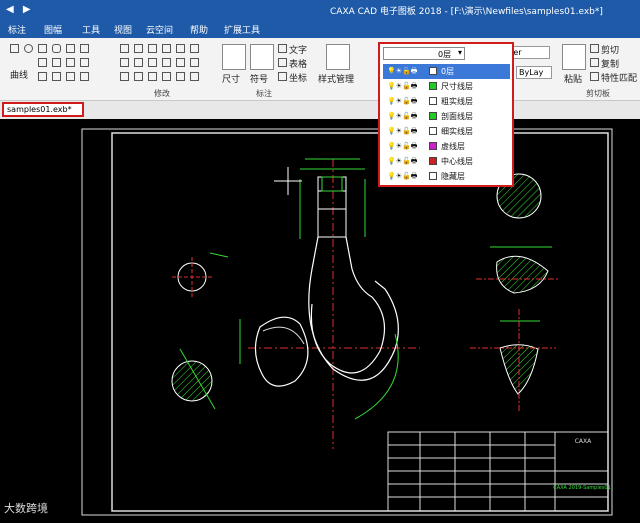 The width and height of the screenshot is (640, 523). Describe the element at coordinates (457, 86) in the screenshot. I see `layer-name: 尺寸线层` at that location.